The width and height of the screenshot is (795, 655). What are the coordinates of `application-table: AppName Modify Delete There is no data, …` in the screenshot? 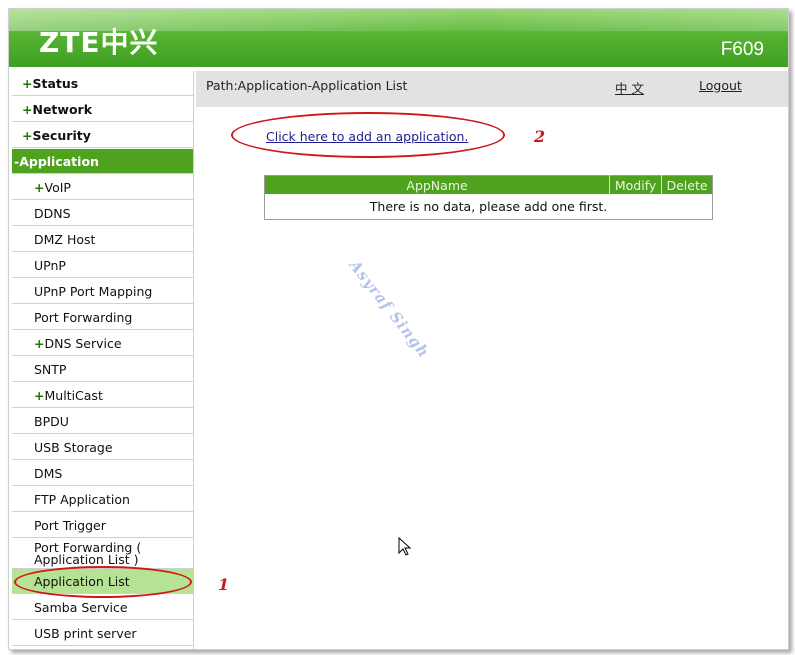 It's located at (488, 197).